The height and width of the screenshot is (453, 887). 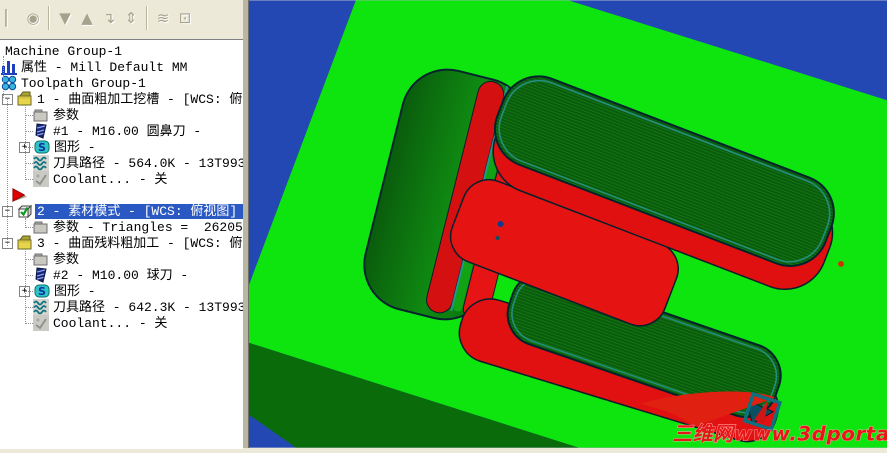 I want to click on tree-row: 刀具路径 - 564.0K - 13T993-0.NC, so click(x=121, y=163).